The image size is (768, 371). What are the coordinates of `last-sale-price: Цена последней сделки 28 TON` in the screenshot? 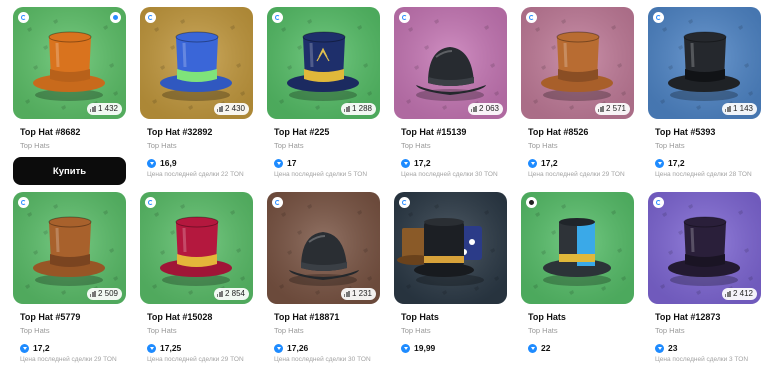 It's located at (703, 174).